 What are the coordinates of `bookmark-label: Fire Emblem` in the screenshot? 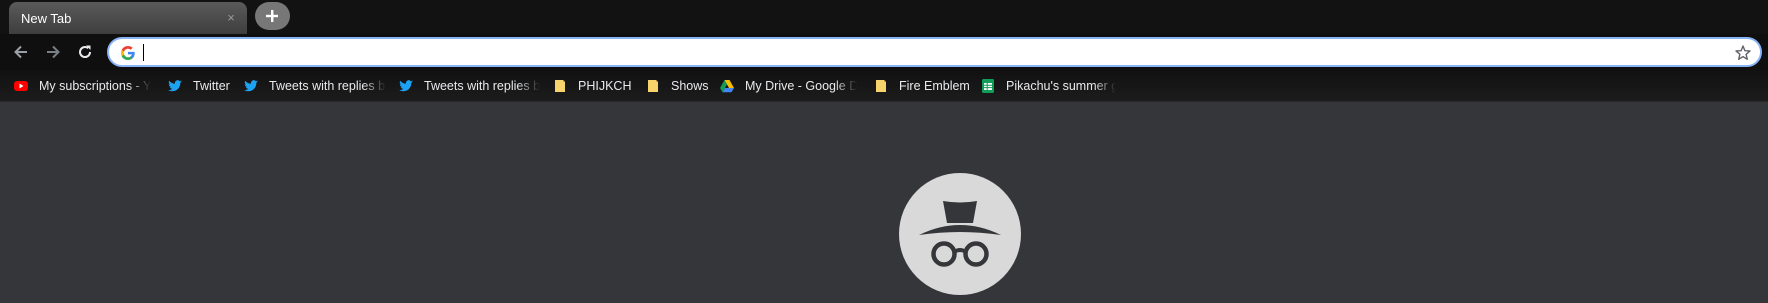 It's located at (934, 86).